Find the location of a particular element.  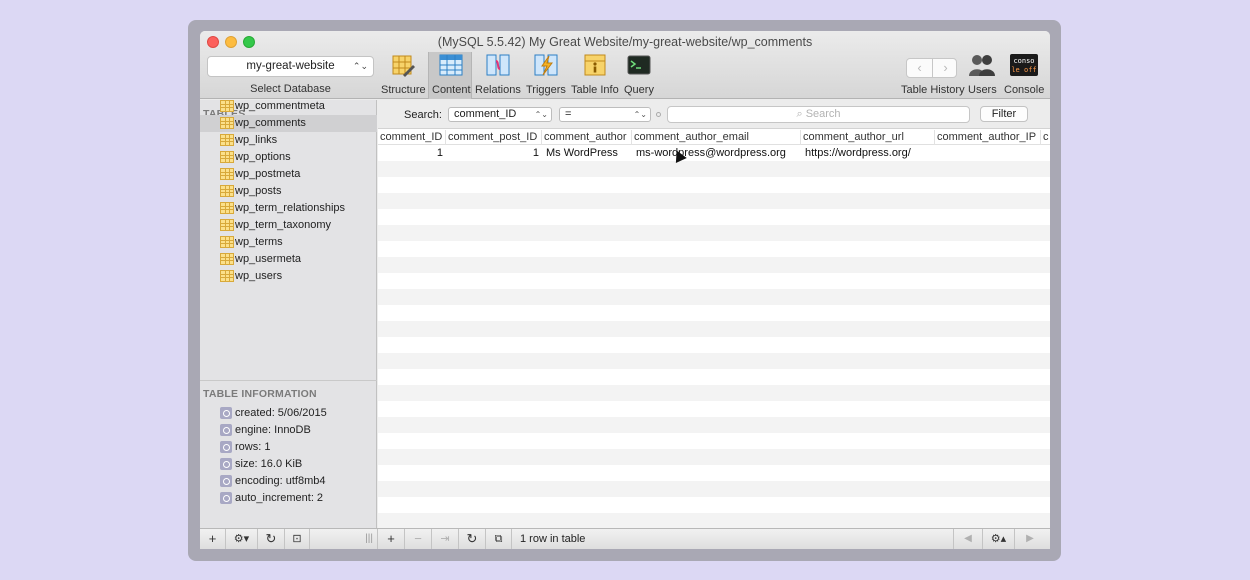

table-item-label: wp_options is located at coordinates (263, 157).